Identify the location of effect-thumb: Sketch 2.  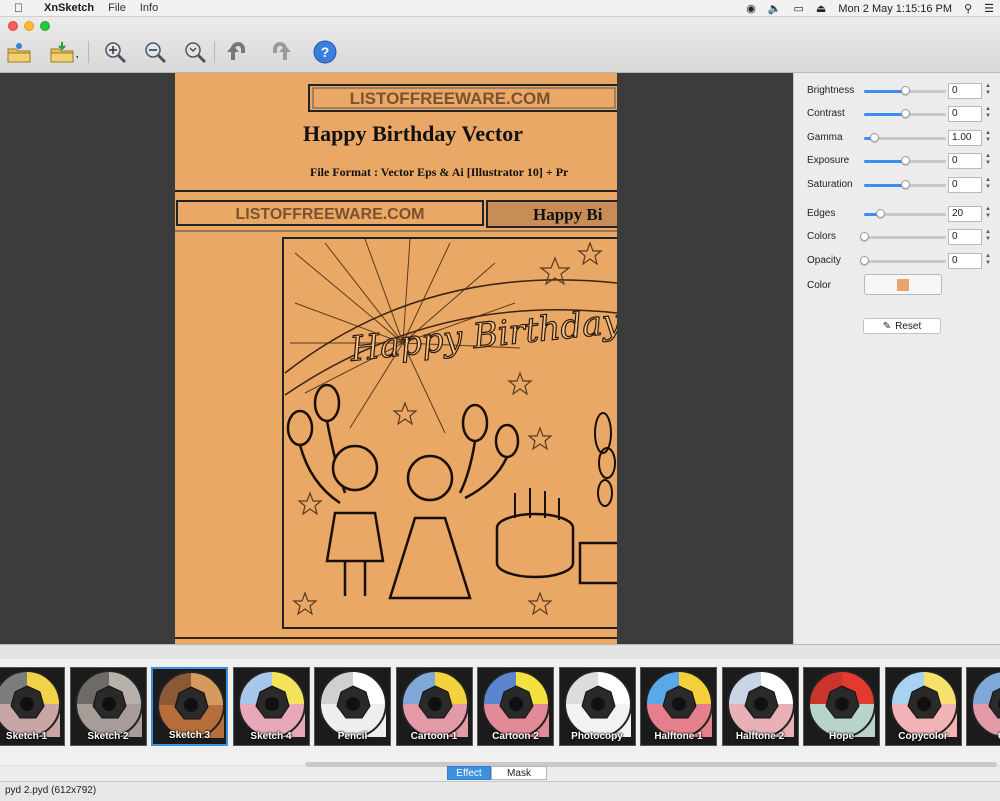
(108, 706).